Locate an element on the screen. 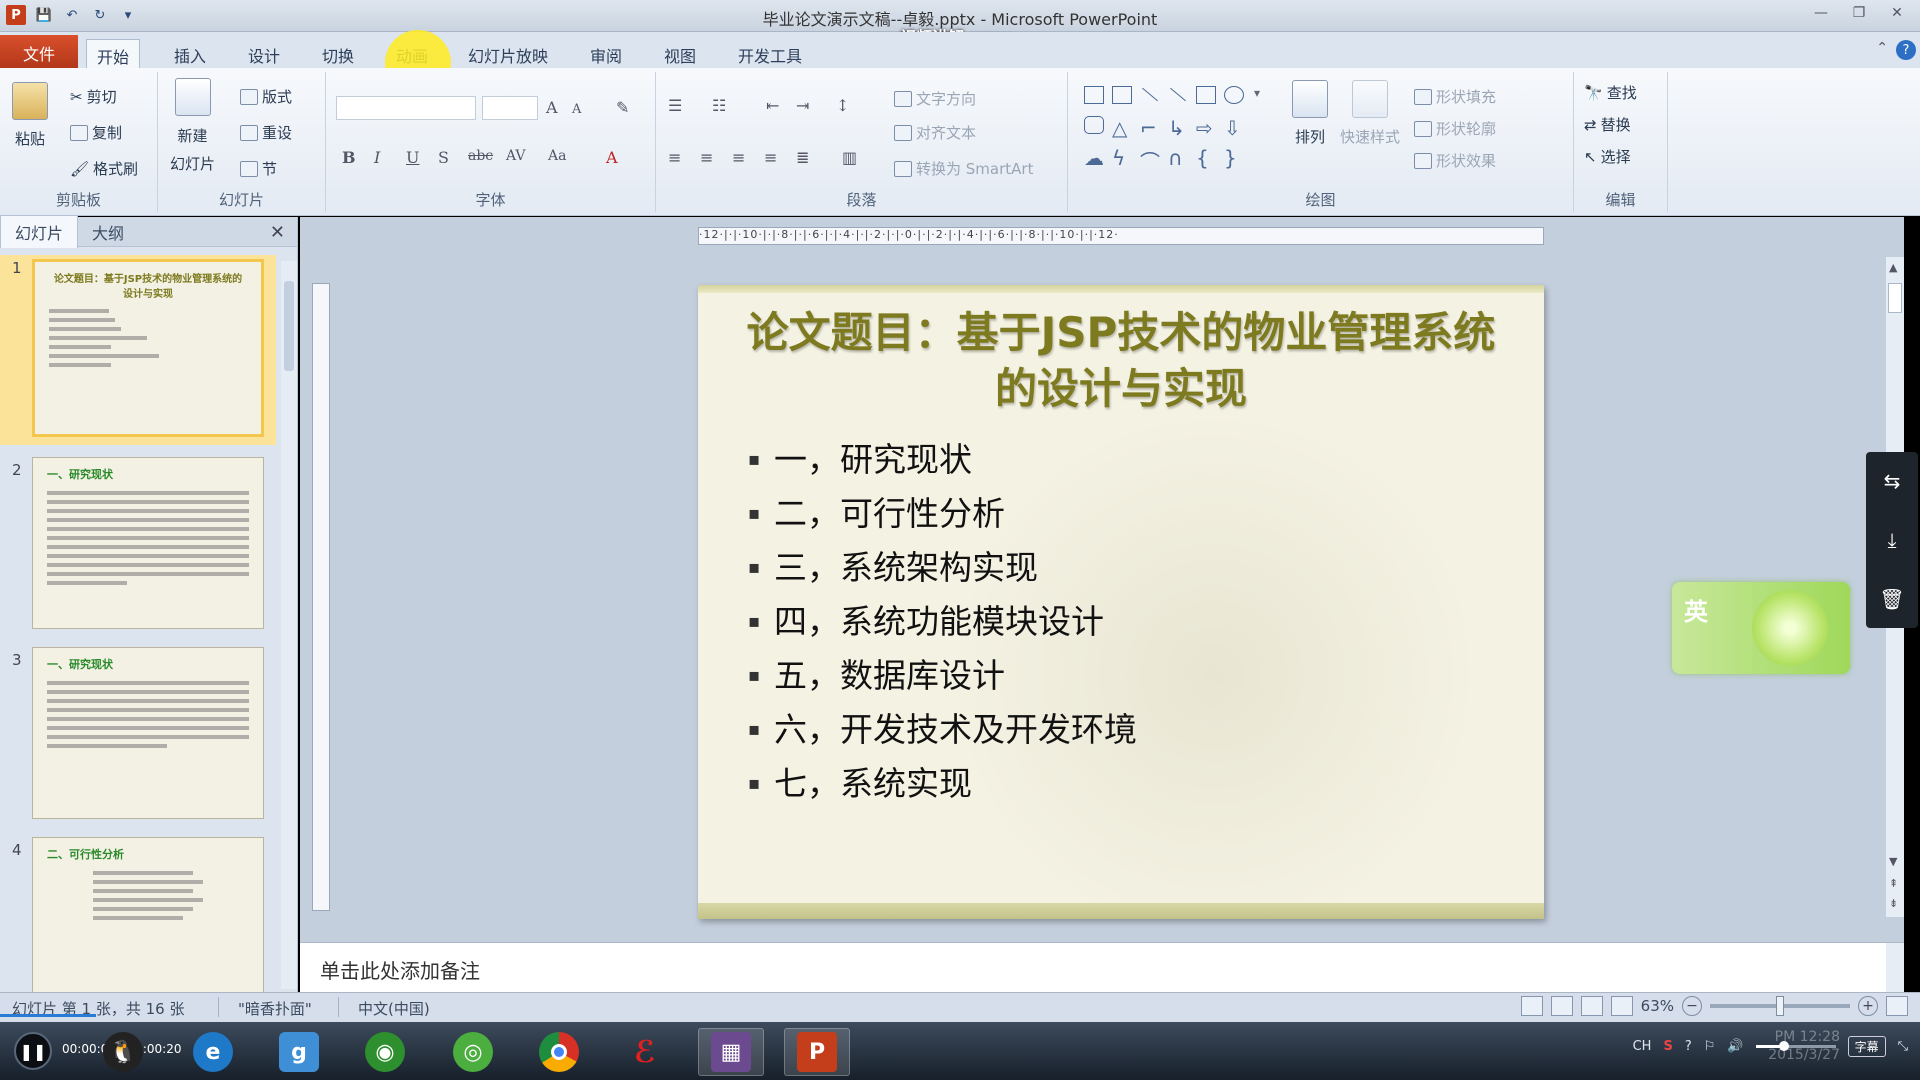 Image resolution: width=1920 pixels, height=1080 pixels. elbow-arrow-icon: ↳ is located at coordinates (1178, 128).